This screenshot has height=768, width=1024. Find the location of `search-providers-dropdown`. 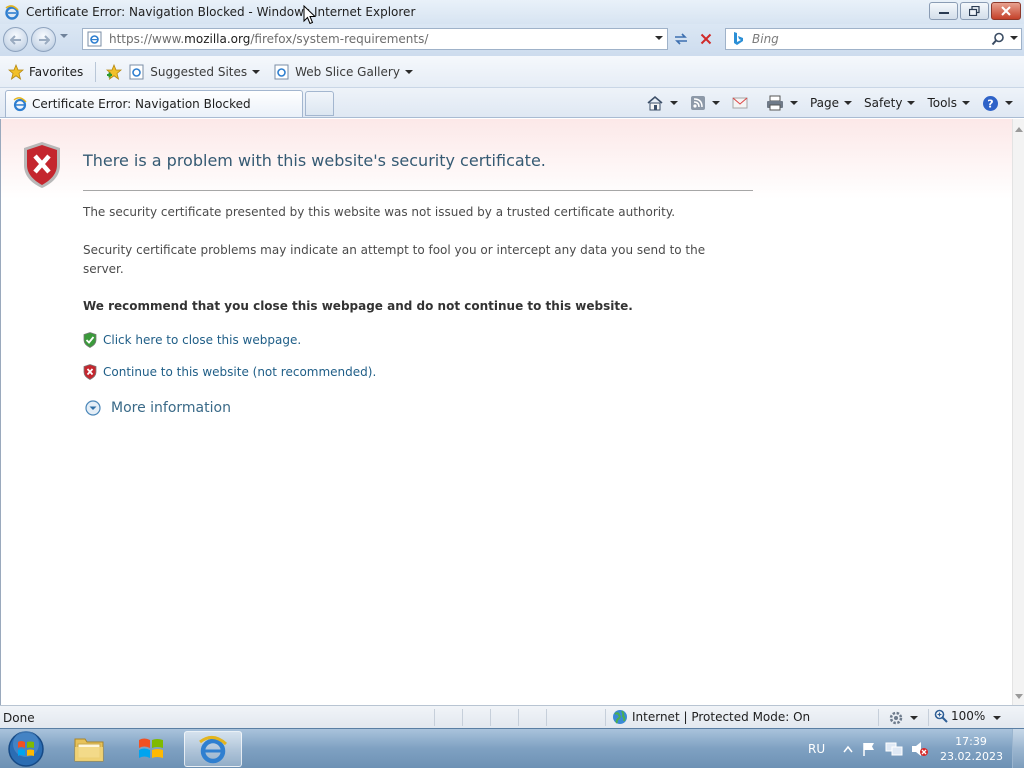

search-providers-dropdown is located at coordinates (1014, 38).